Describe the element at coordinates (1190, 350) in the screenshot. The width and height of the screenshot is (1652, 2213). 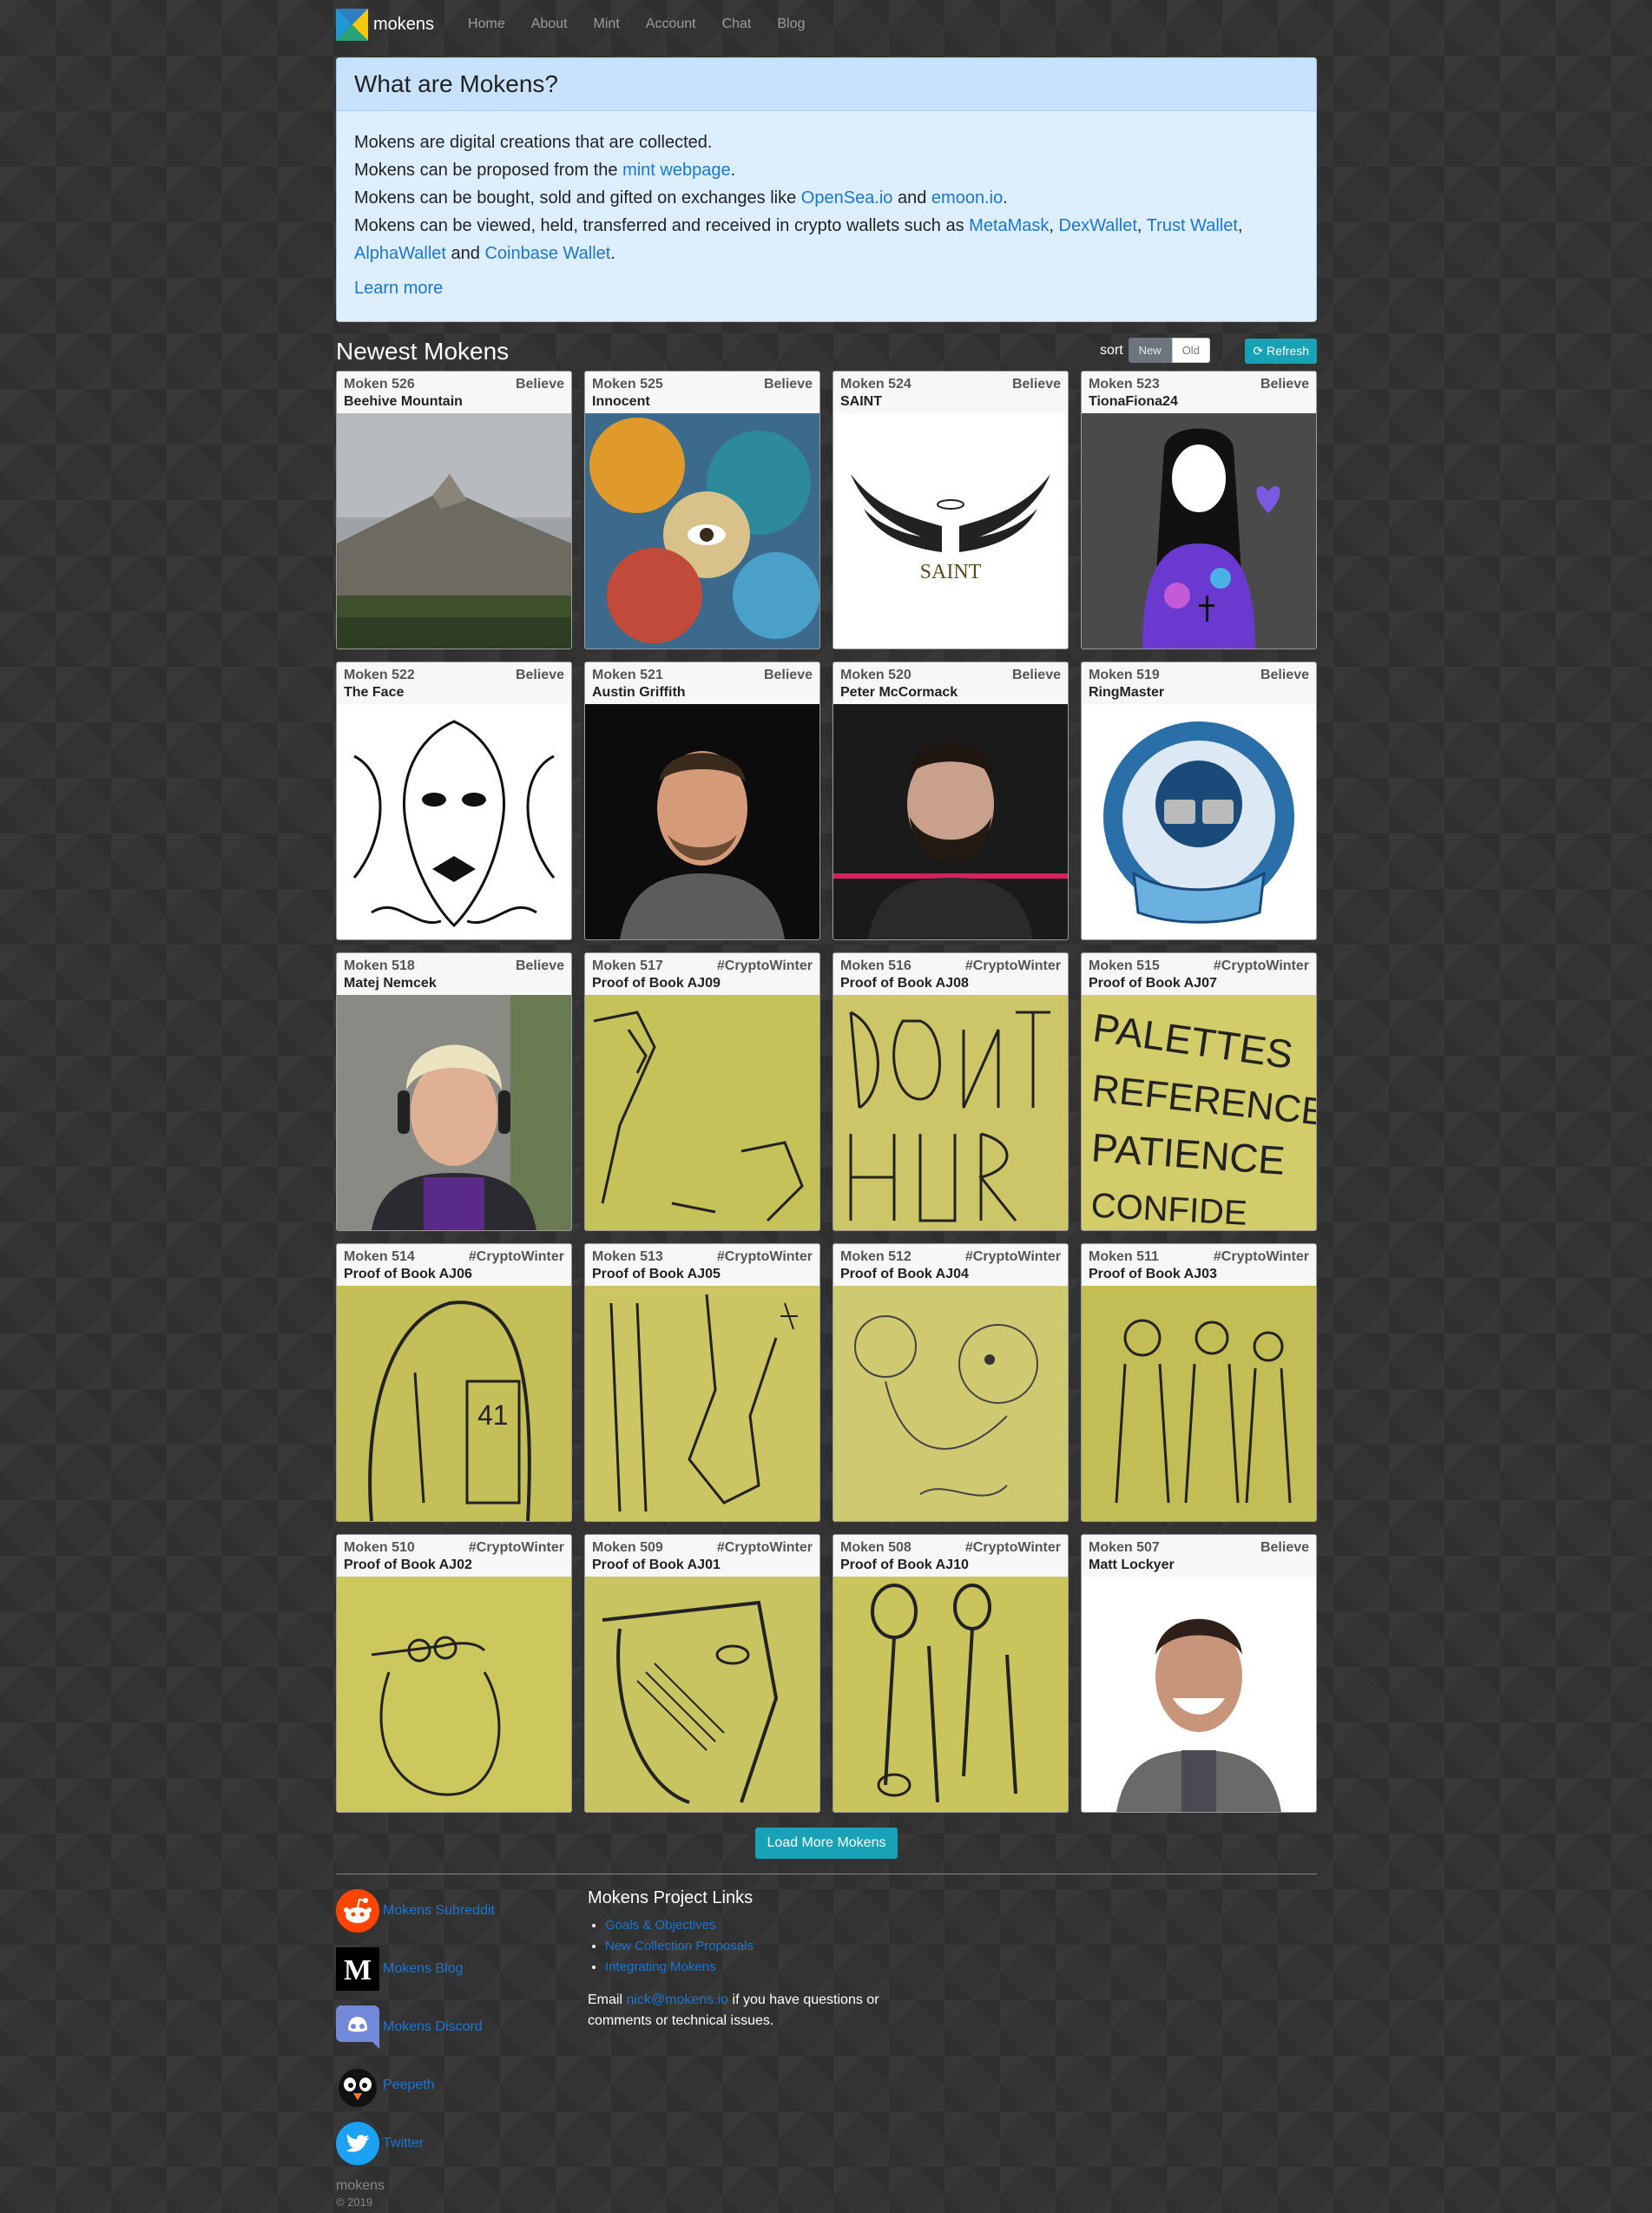
I see `sort-old-button: Old` at that location.